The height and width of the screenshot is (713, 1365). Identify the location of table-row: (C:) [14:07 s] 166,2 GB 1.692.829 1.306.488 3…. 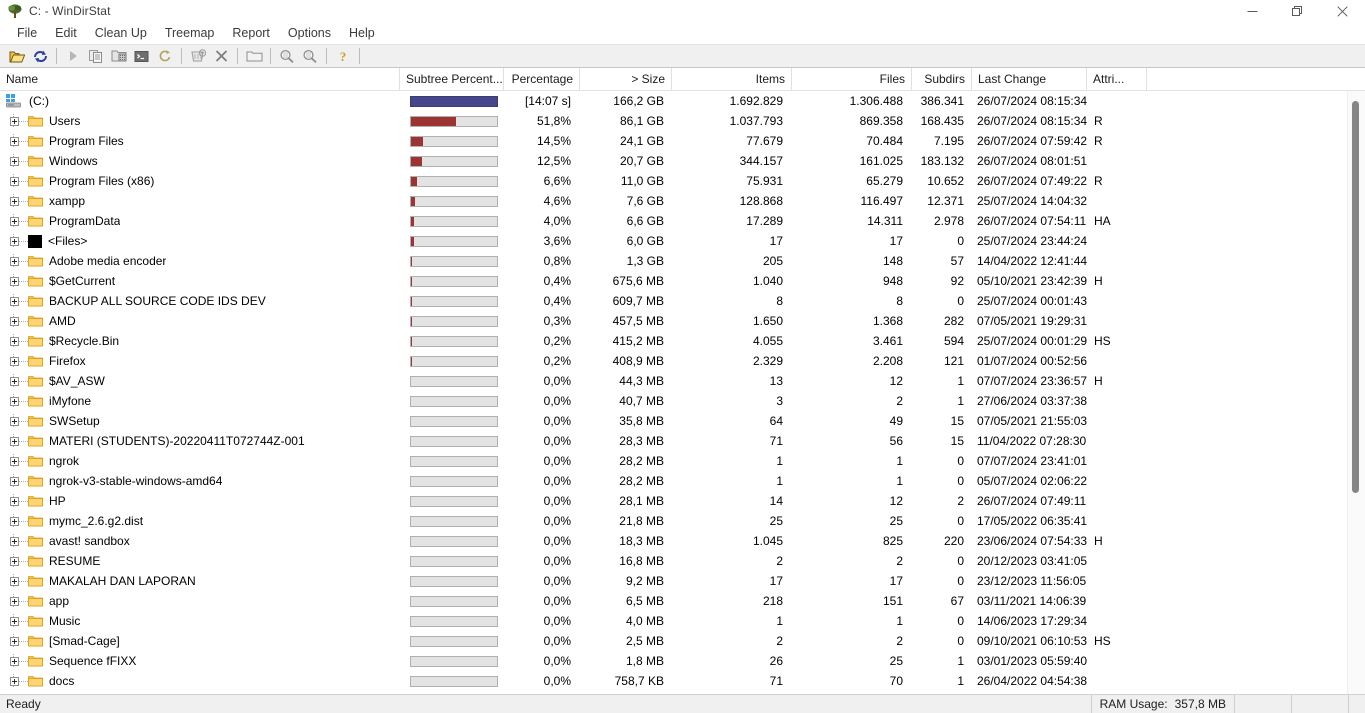
(673, 101).